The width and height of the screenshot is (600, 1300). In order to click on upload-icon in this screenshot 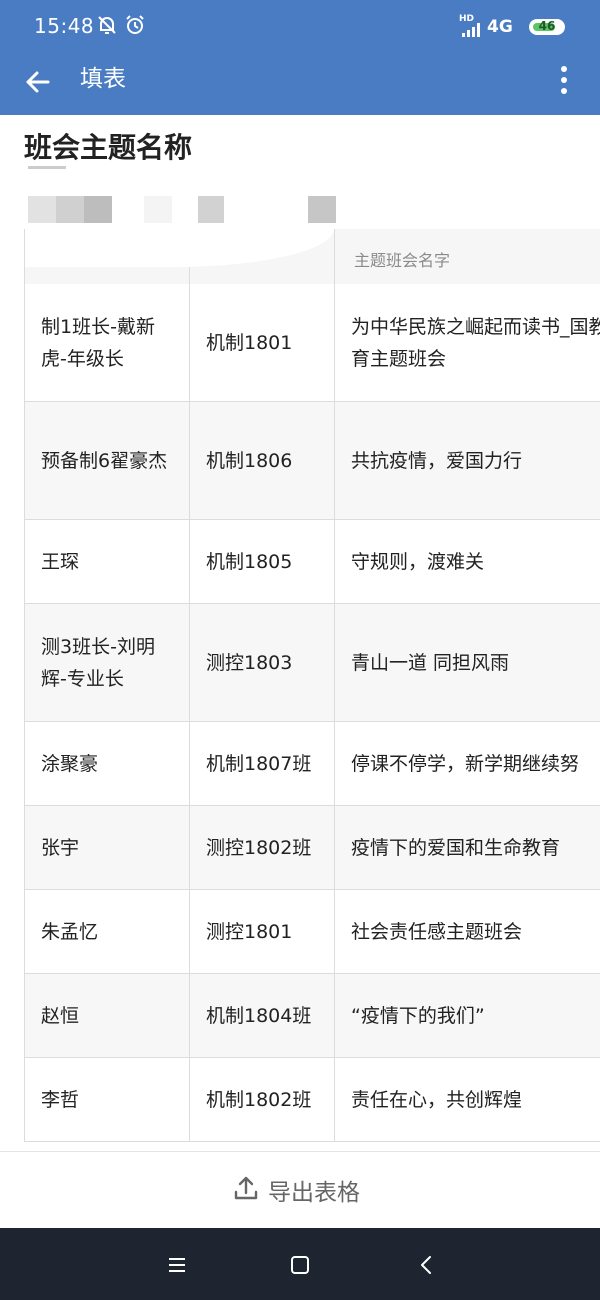, I will do `click(246, 1190)`.